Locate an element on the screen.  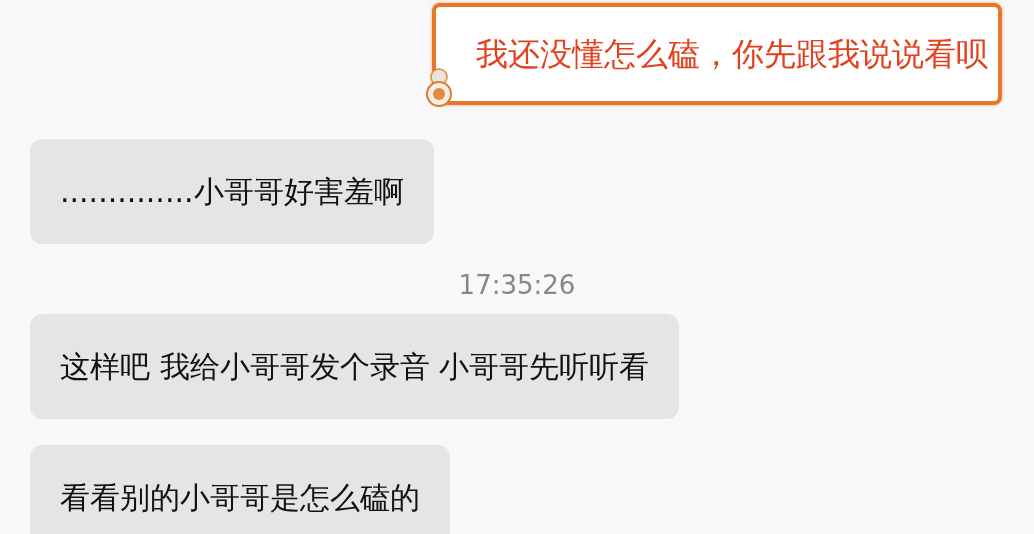
message-bubble: 这样吧 我给小哥哥发个录音 小哥哥先听听看 is located at coordinates (355, 366).